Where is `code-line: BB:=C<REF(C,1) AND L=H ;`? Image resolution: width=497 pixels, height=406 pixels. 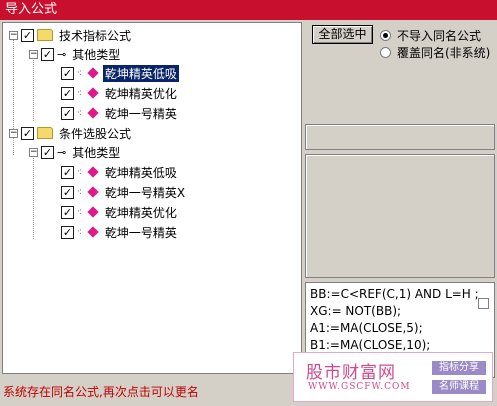
code-line: BB:=C<REF(C,1) AND L=H ; is located at coordinates (394, 294).